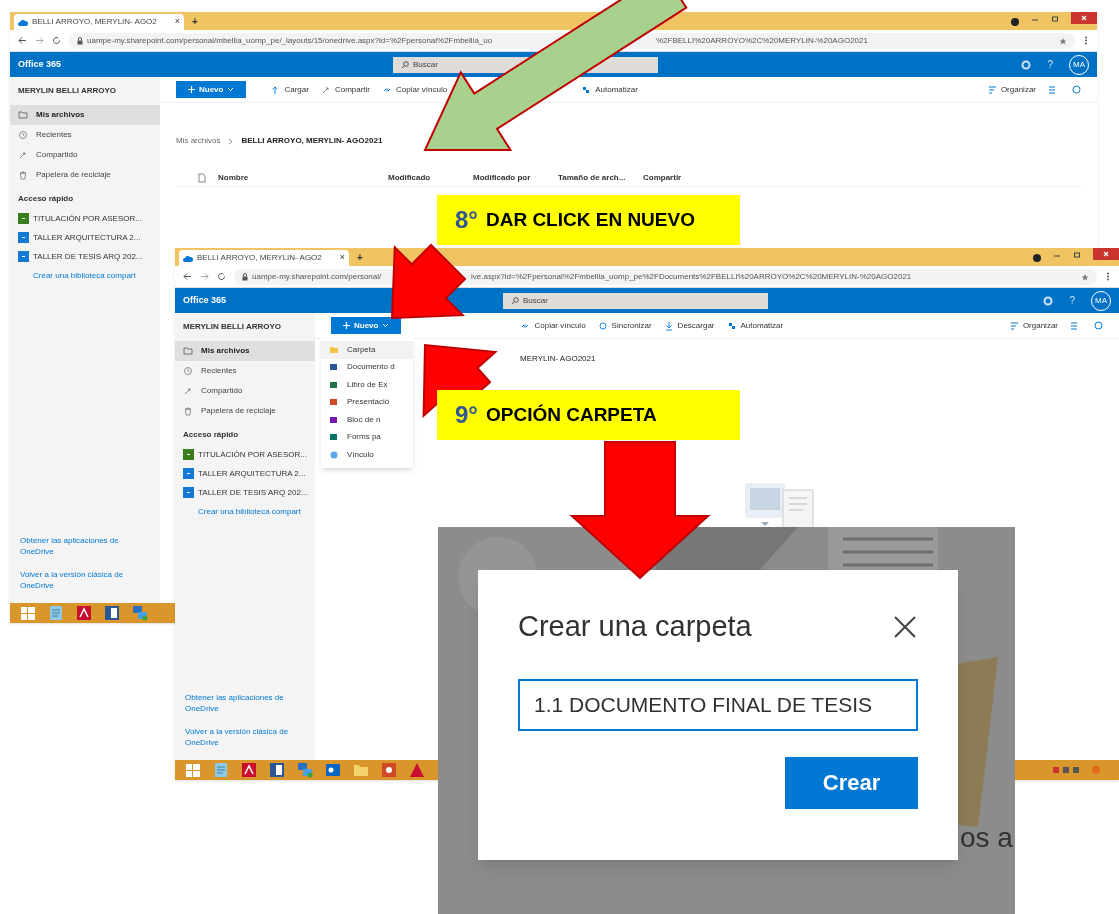 The image size is (1119, 914). What do you see at coordinates (673, 177) in the screenshot?
I see `column-header: Compartir` at bounding box center [673, 177].